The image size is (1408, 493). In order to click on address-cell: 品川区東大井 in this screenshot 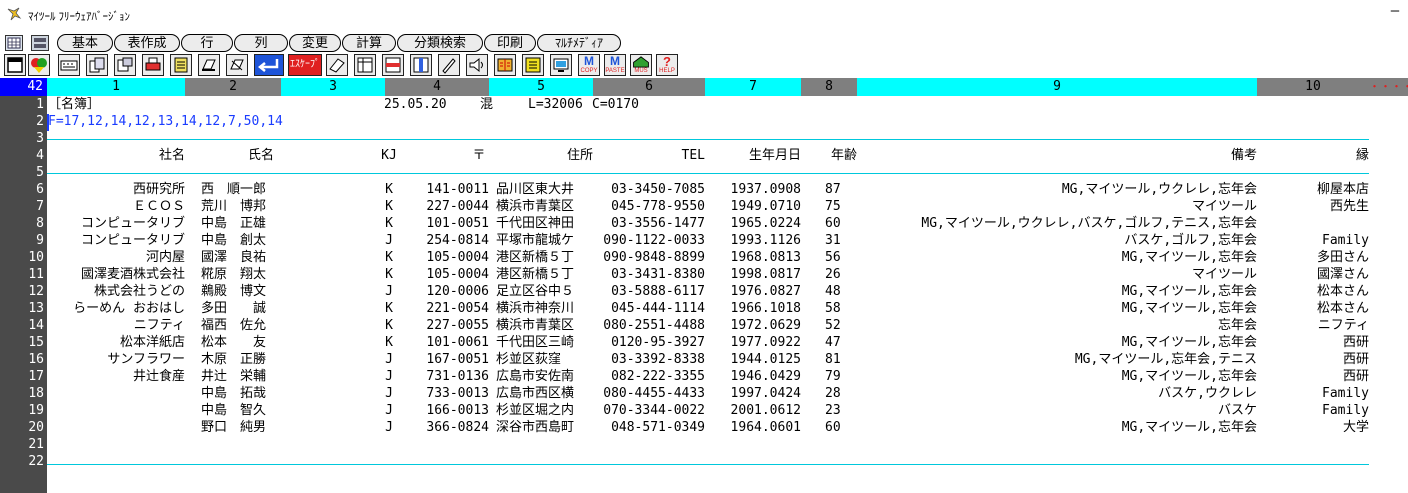, I will do `click(535, 189)`.